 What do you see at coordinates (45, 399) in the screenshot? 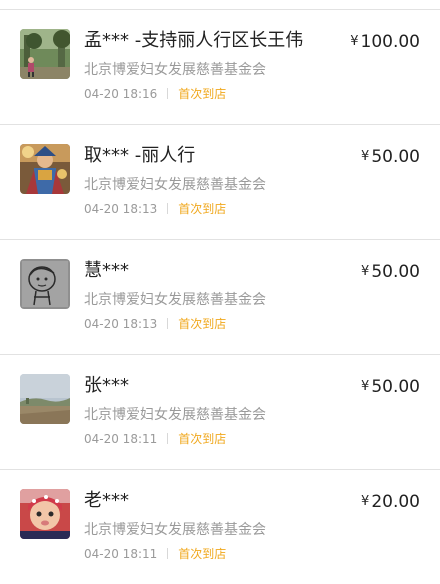
I see `avatar-landscape-icon` at bounding box center [45, 399].